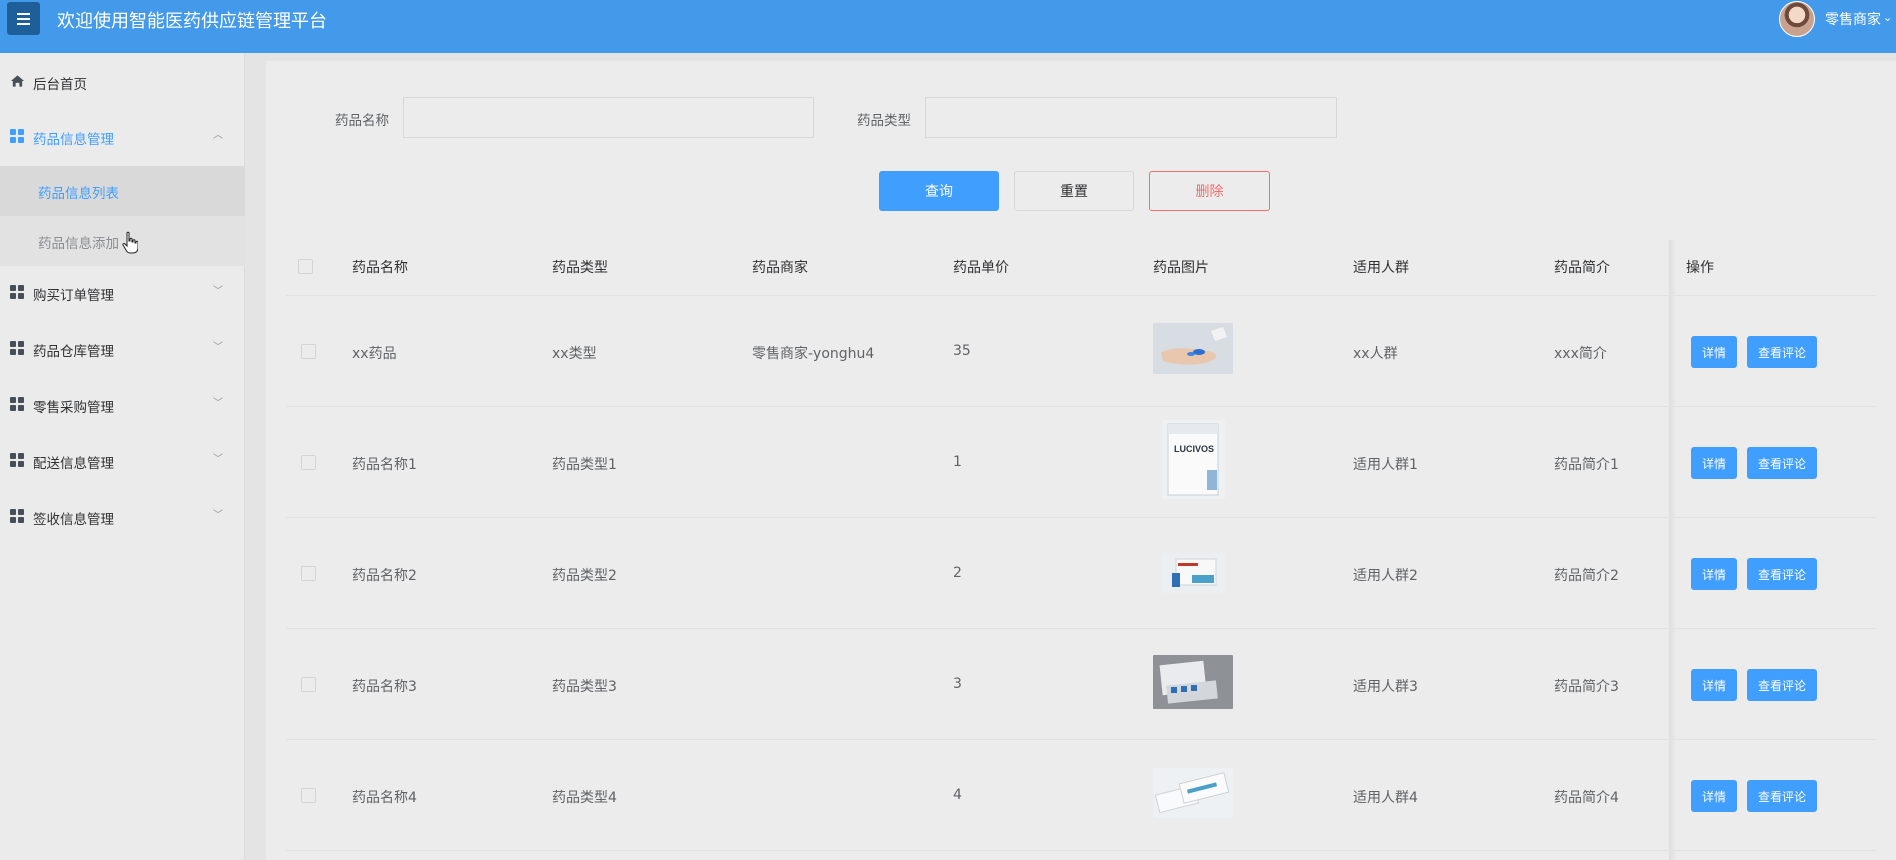 The width and height of the screenshot is (1896, 860). Describe the element at coordinates (1385, 465) in the screenshot. I see `cell-crowd: 适用人群1` at that location.